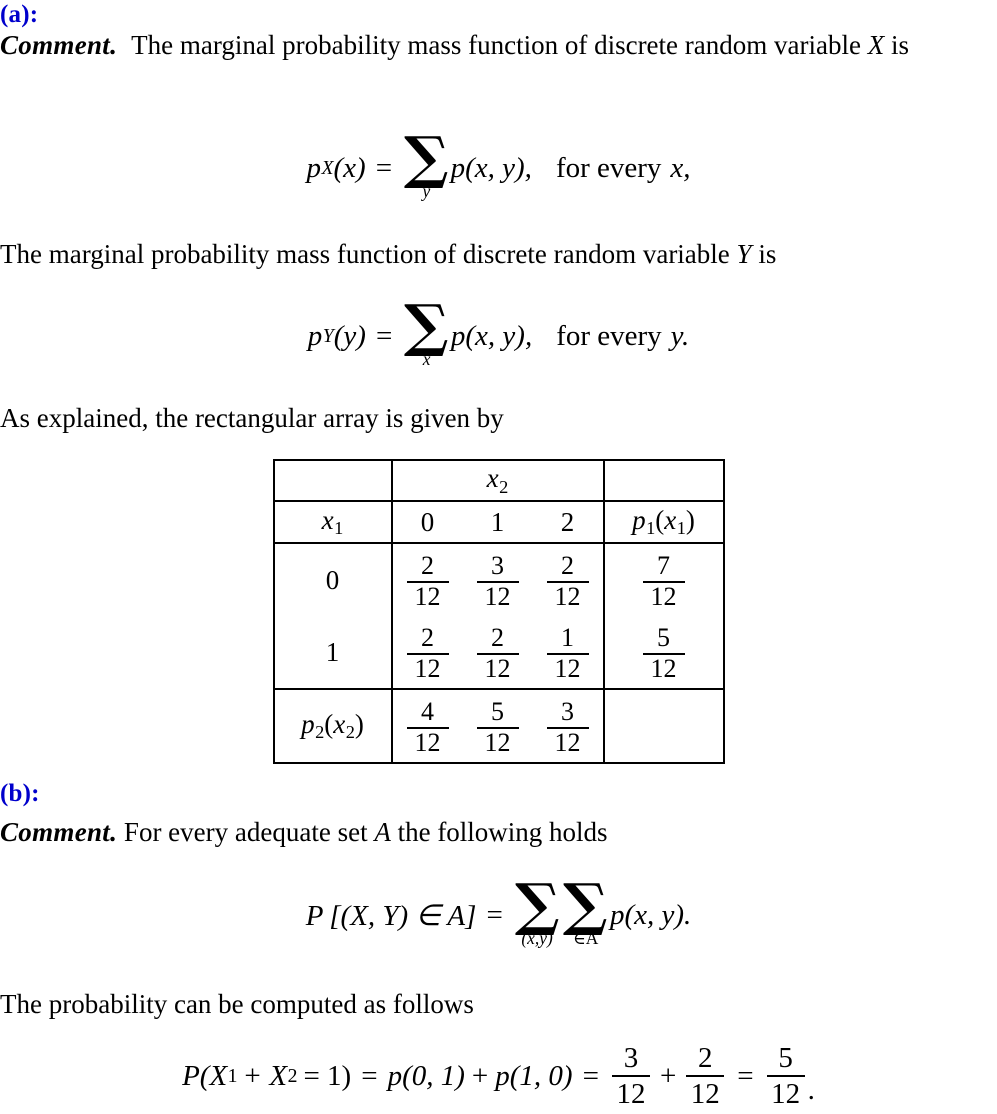 The height and width of the screenshot is (1114, 997). I want to click on cell-corner-top-left, so click(332, 480).